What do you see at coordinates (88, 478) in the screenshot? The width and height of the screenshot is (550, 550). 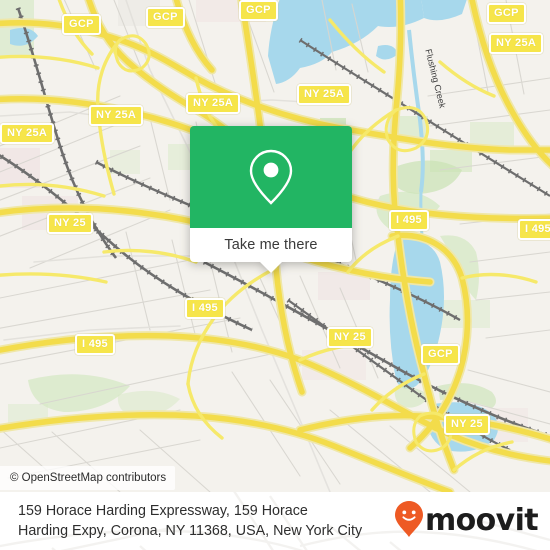 I see `osm-attribution: © OpenStreetMap contributors` at bounding box center [88, 478].